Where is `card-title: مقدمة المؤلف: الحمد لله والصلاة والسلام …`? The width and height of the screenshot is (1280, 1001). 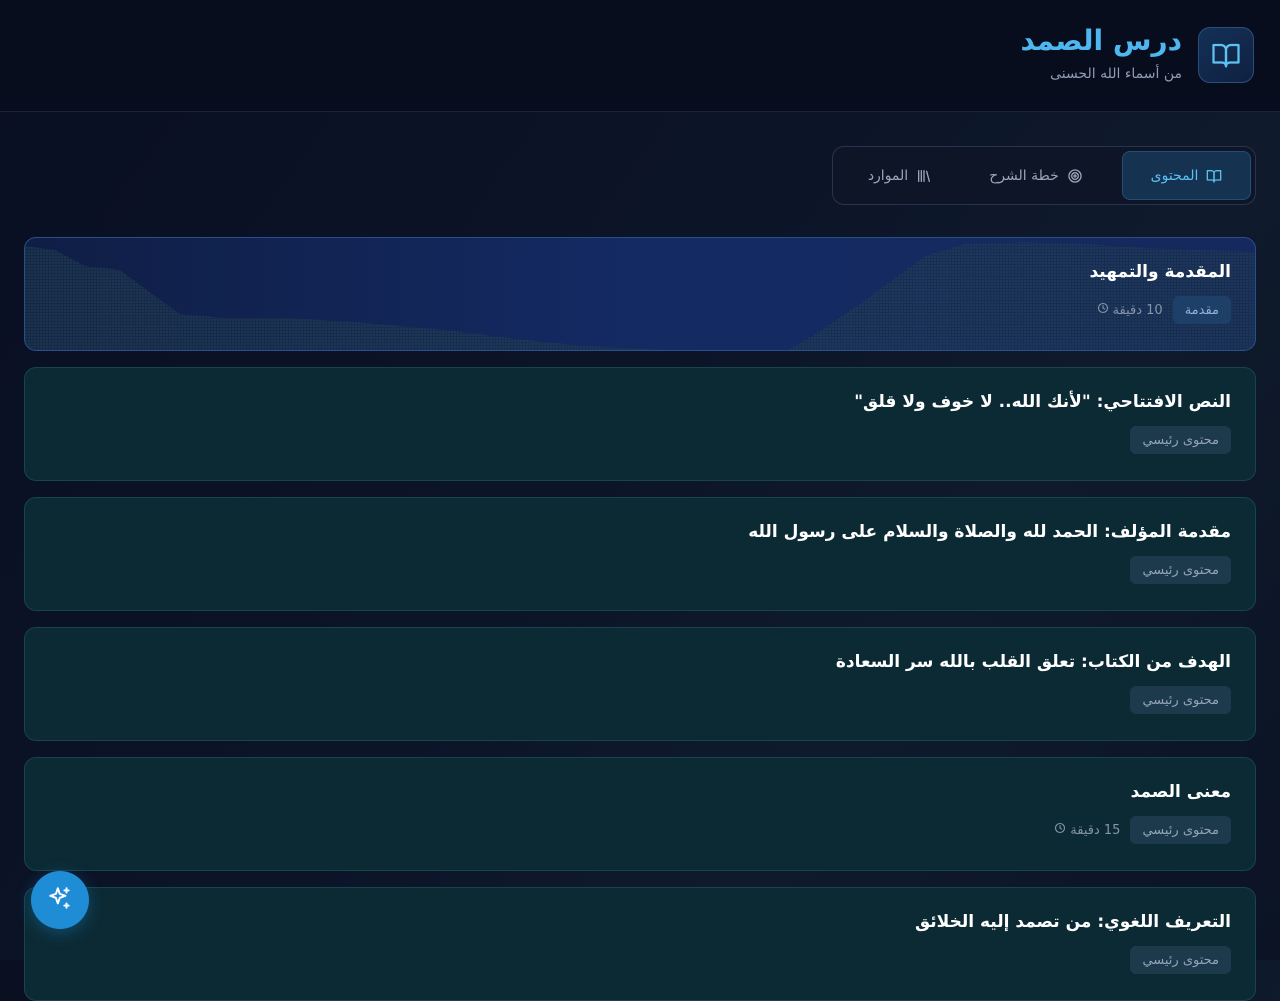 card-title: مقدمة المؤلف: الحمد لله والصلاة والسلام … is located at coordinates (989, 532).